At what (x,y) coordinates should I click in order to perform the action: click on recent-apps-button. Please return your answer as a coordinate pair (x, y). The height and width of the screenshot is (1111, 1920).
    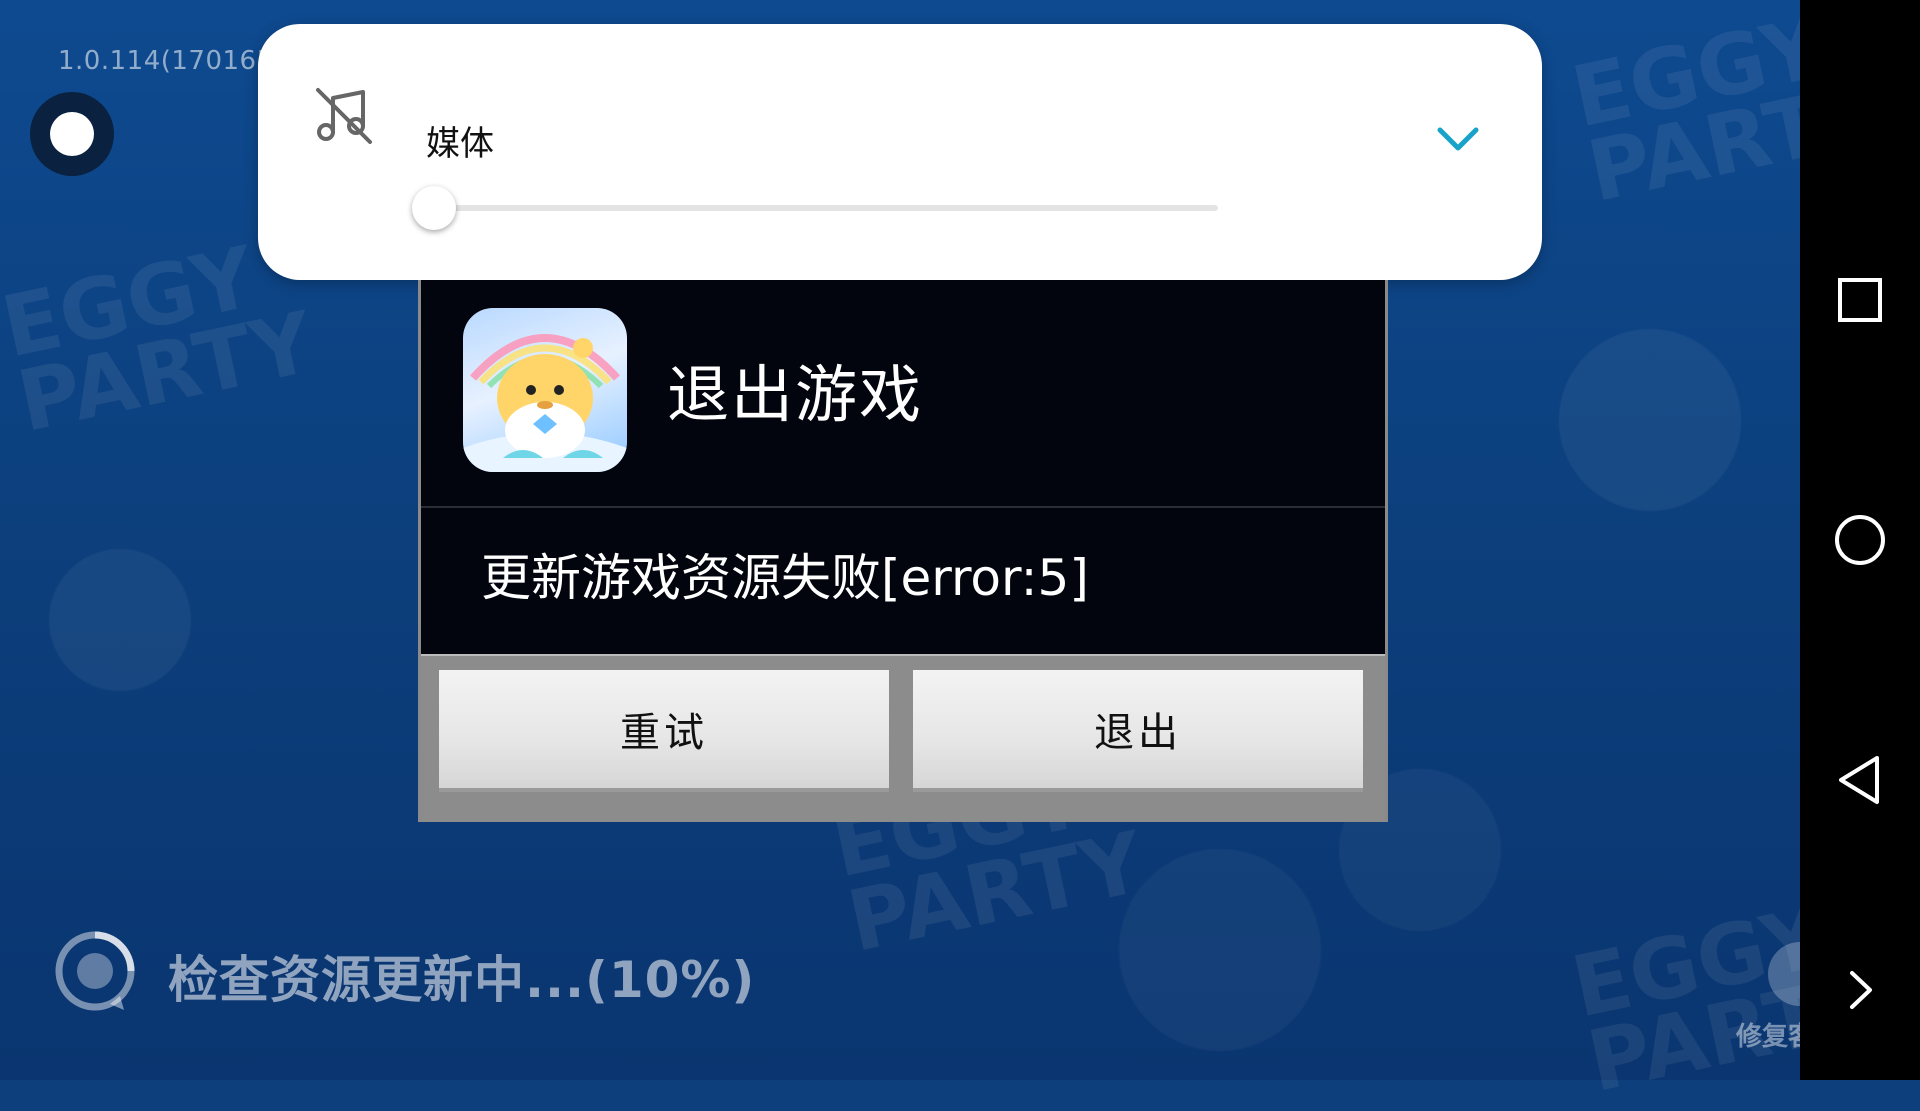
    Looking at the image, I should click on (1860, 300).